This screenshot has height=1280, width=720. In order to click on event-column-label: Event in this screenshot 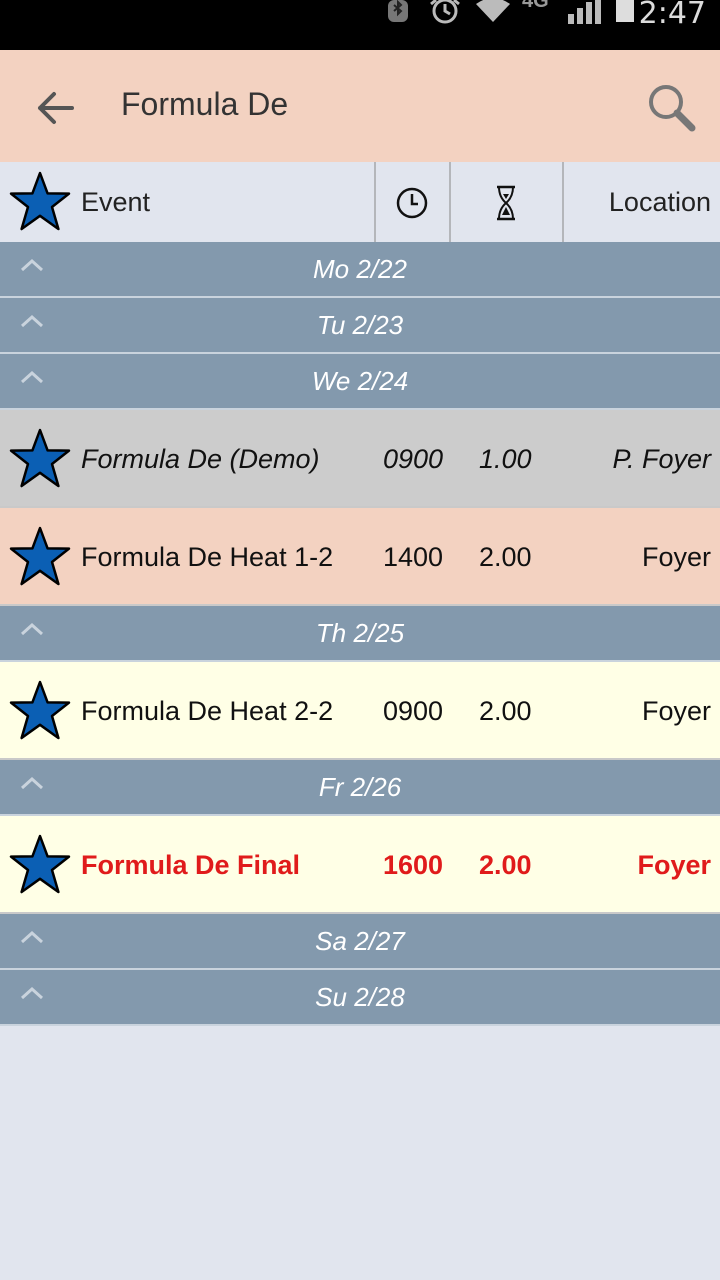, I will do `click(116, 202)`.